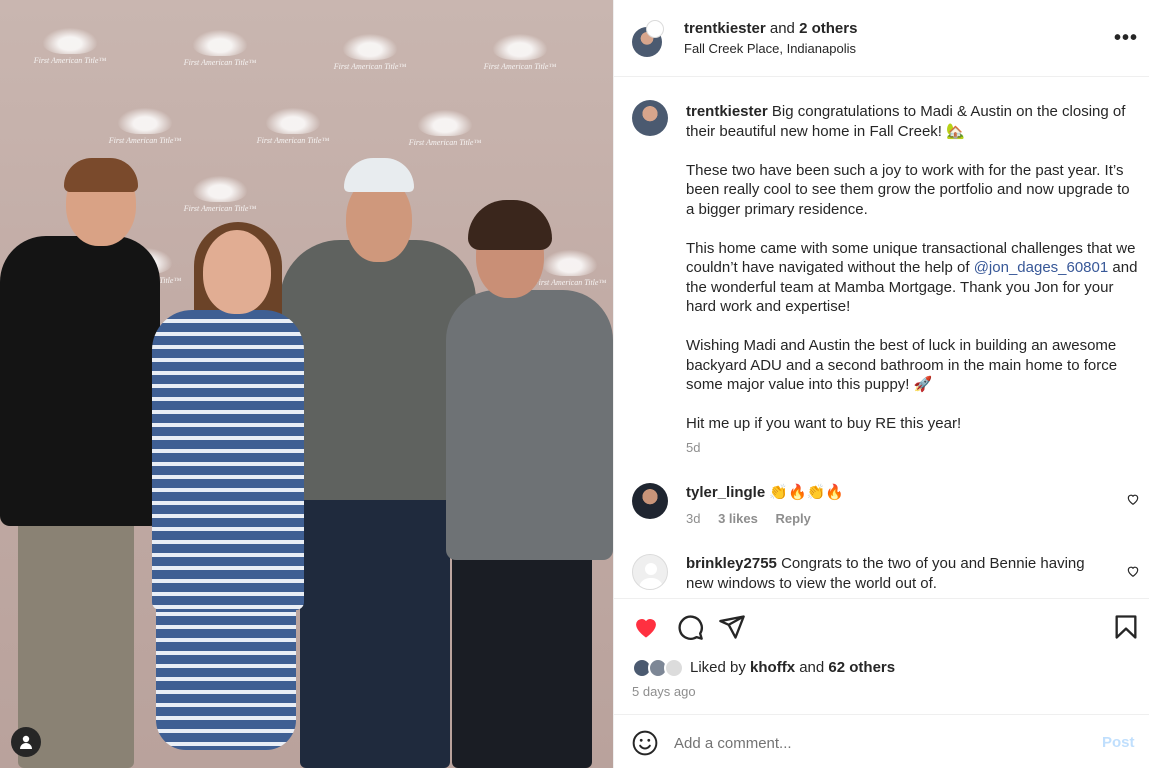  Describe the element at coordinates (1041, 267) in the screenshot. I see `mention-link: @jon_dages_60801` at that location.